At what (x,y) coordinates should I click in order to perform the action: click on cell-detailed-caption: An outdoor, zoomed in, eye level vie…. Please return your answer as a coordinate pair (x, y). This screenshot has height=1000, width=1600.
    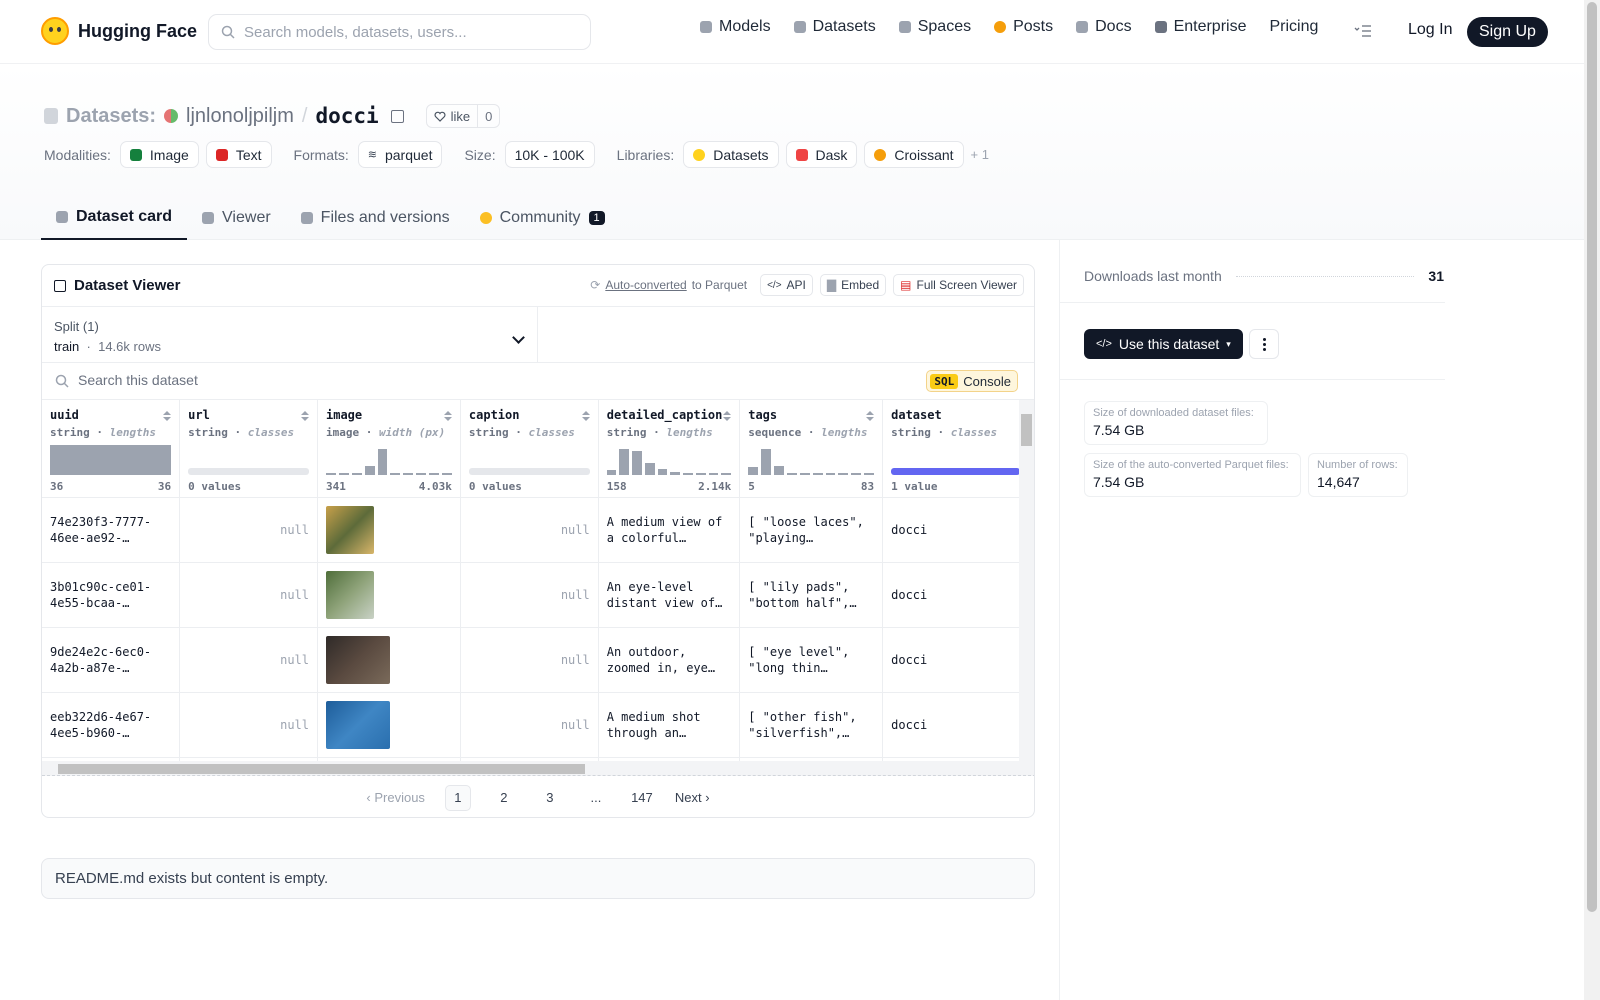
    Looking at the image, I should click on (669, 660).